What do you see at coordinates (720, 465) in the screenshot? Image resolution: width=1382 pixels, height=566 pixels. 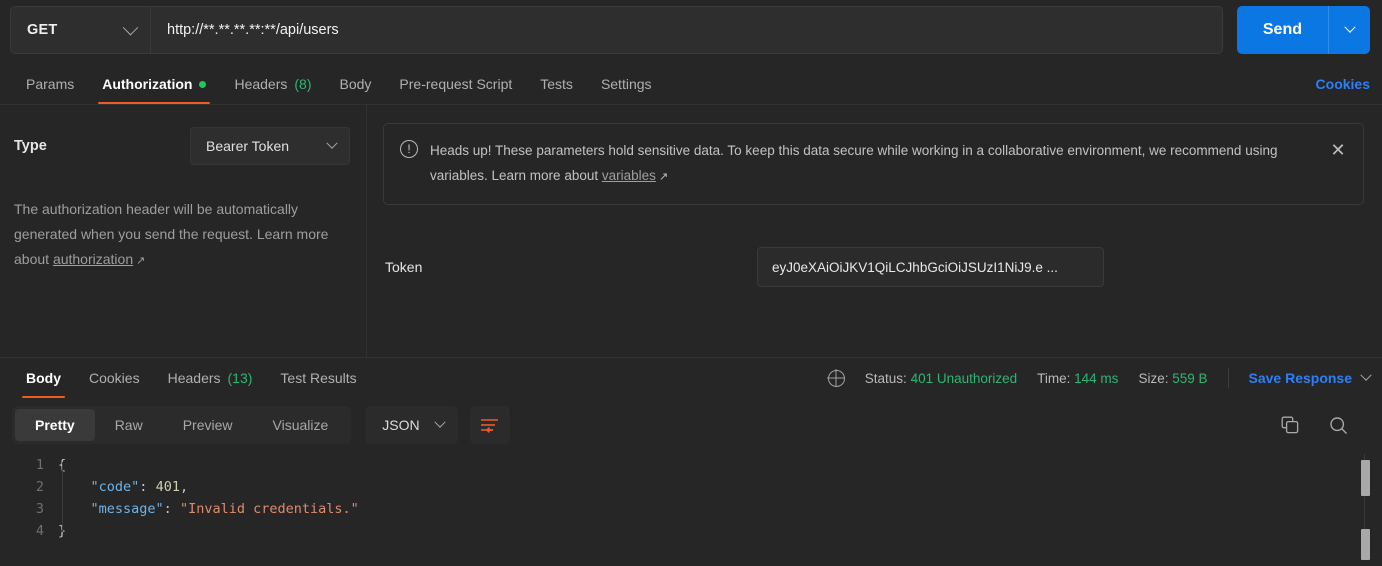 I see `code-line: {` at bounding box center [720, 465].